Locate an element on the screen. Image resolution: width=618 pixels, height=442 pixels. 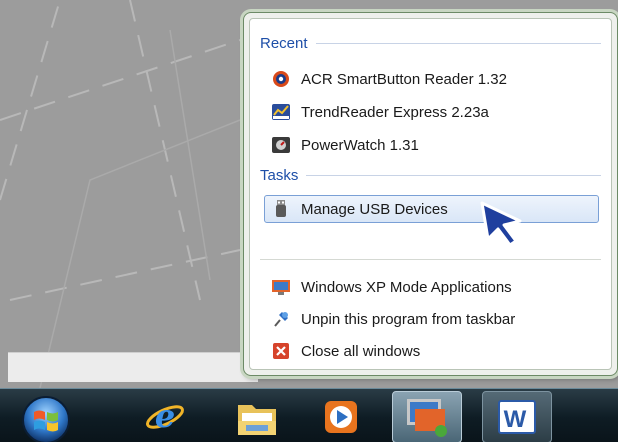
recent-header-rule is located at coordinates (458, 43).